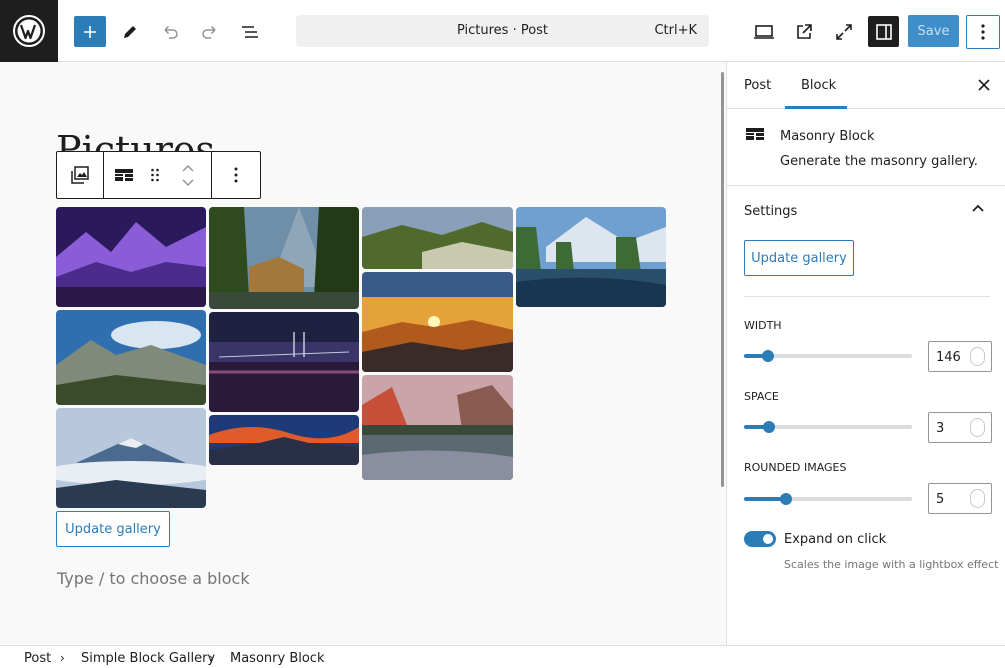 This screenshot has height=668, width=1005. I want to click on block-type-group, so click(80, 175).